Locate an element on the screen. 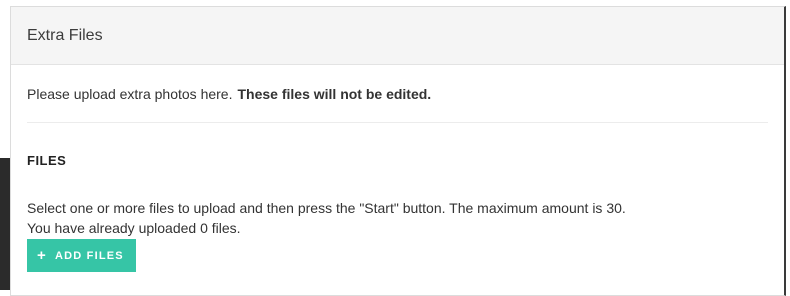 This screenshot has height=296, width=790. add-files-button: + ADD FILES is located at coordinates (81, 255).